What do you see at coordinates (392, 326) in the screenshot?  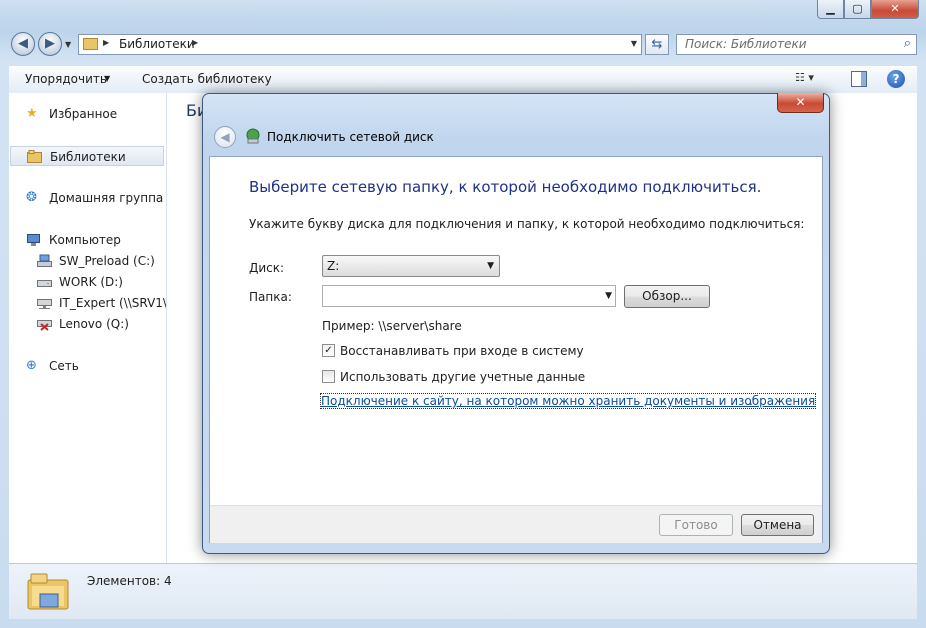 I see `path-example: Пример: \\server\share` at bounding box center [392, 326].